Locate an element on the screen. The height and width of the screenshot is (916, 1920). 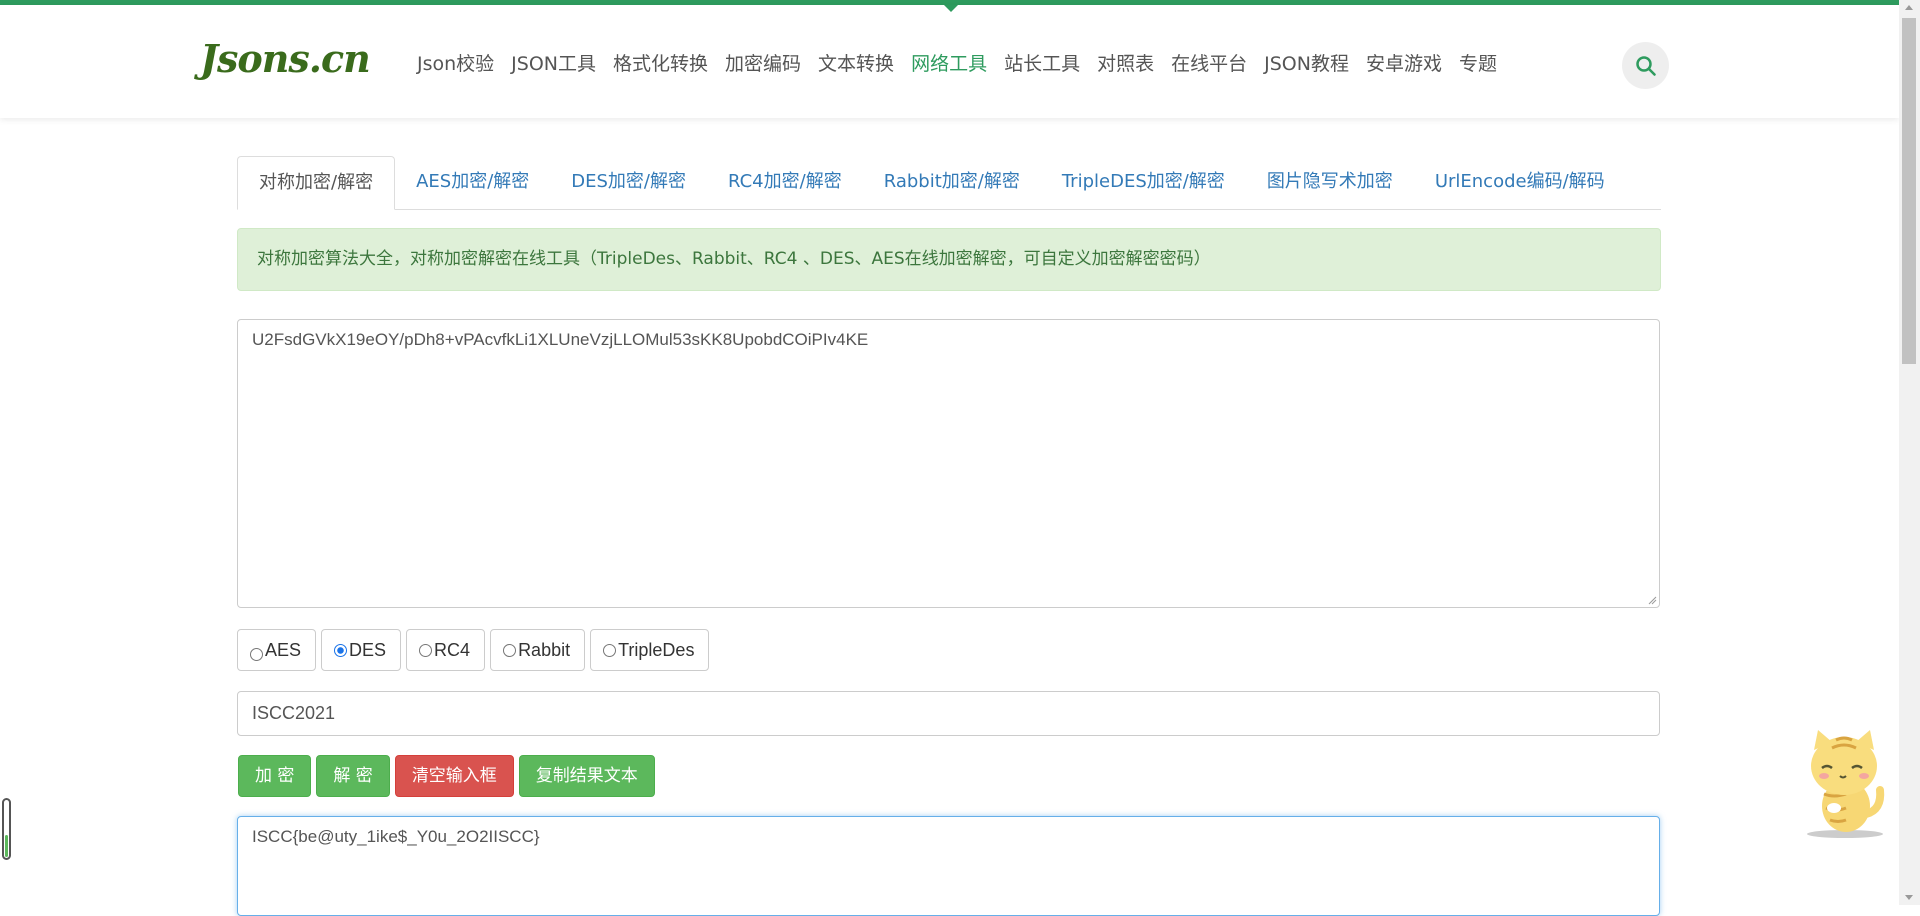
search-icon is located at coordinates (1645, 65).